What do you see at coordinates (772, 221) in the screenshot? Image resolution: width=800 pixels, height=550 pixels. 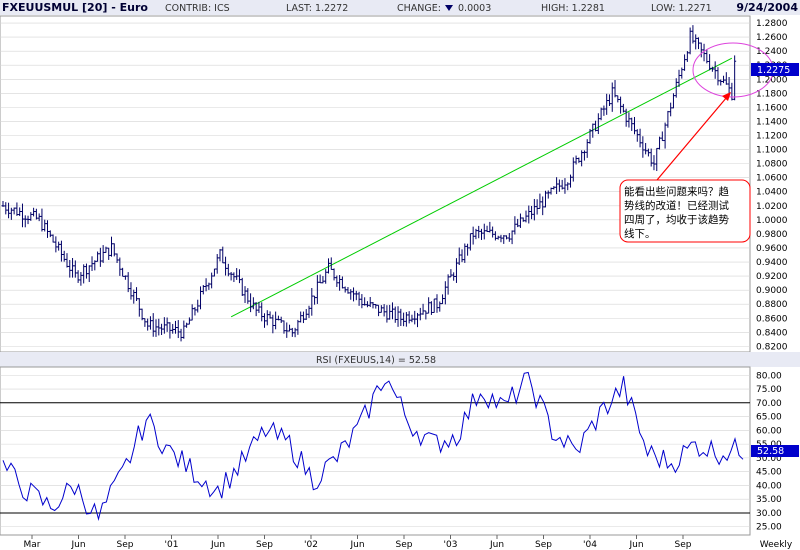 I see `price-tick-label: 1.0000` at bounding box center [772, 221].